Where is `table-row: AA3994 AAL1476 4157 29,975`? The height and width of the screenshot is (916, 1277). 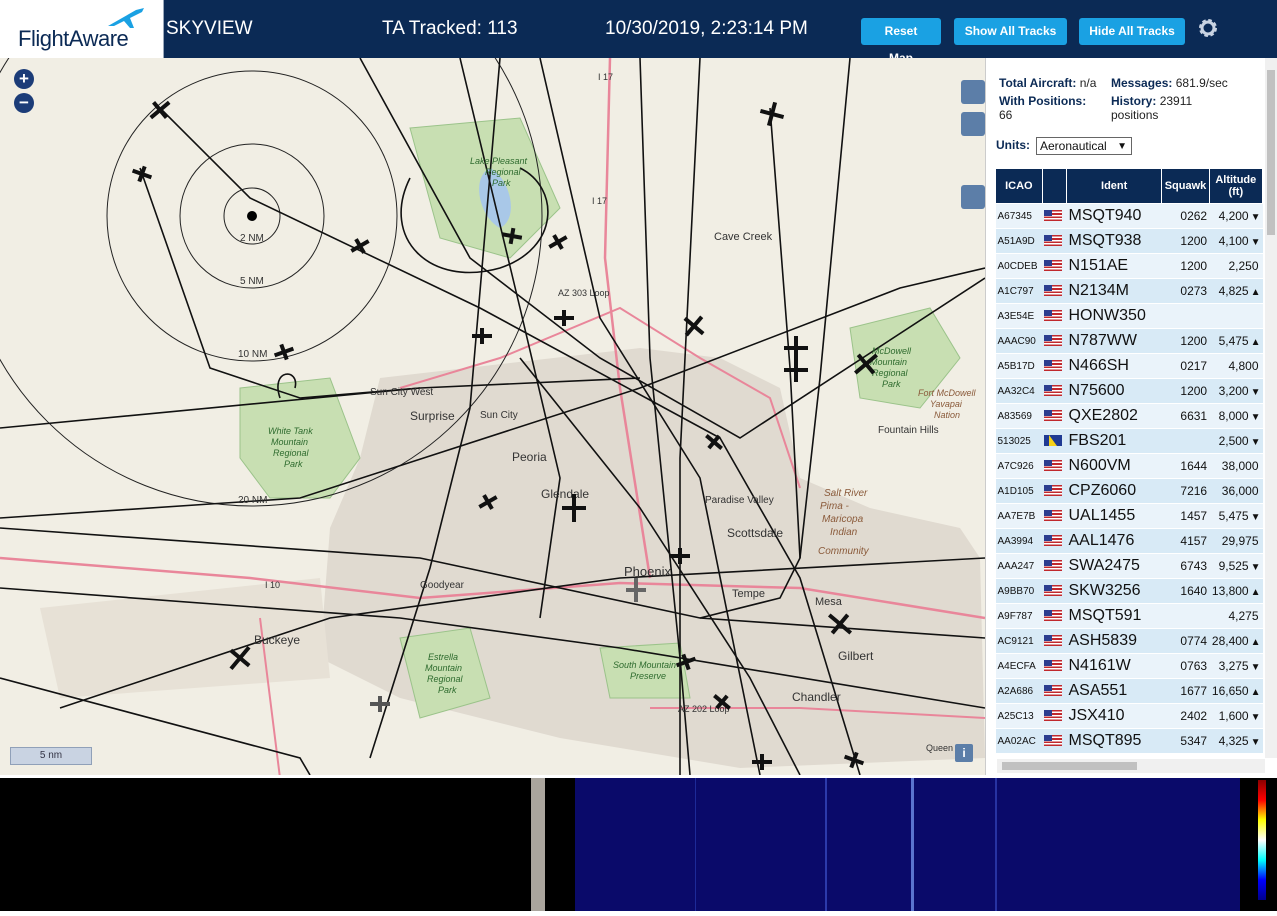 table-row: AA3994 AAL1476 4157 29,975 is located at coordinates (1129, 541).